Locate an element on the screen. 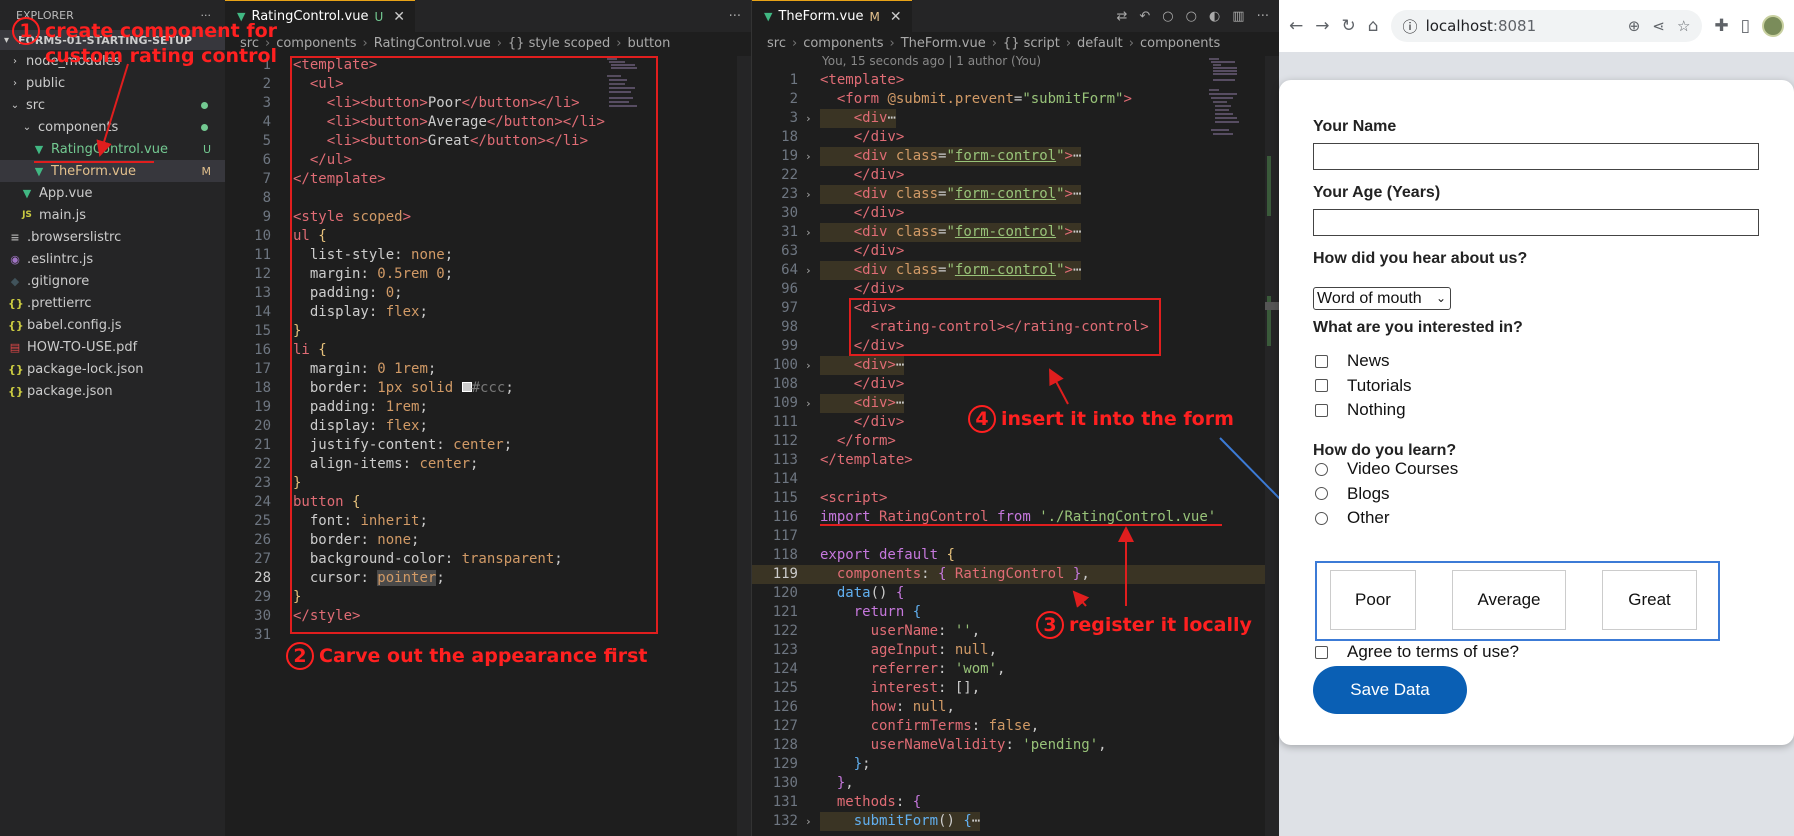 The height and width of the screenshot is (836, 1794). annotation-text: Carve out the appearance first is located at coordinates (483, 656).